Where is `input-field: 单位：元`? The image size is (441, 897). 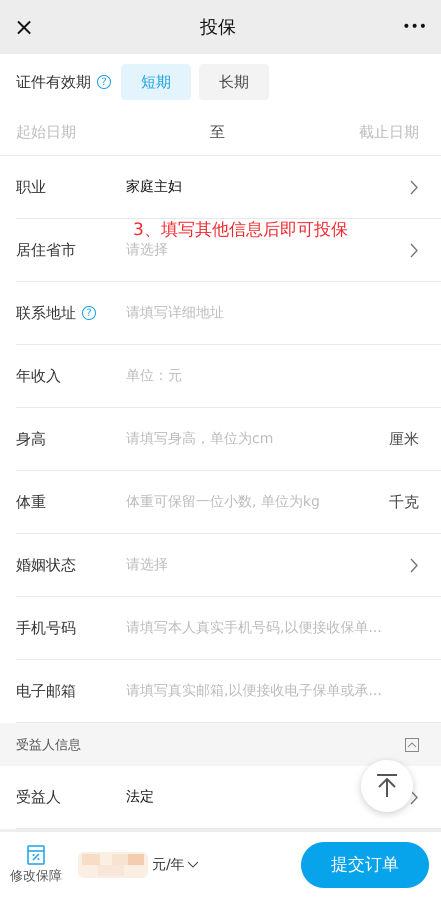
input-field: 单位：元 is located at coordinates (154, 376).